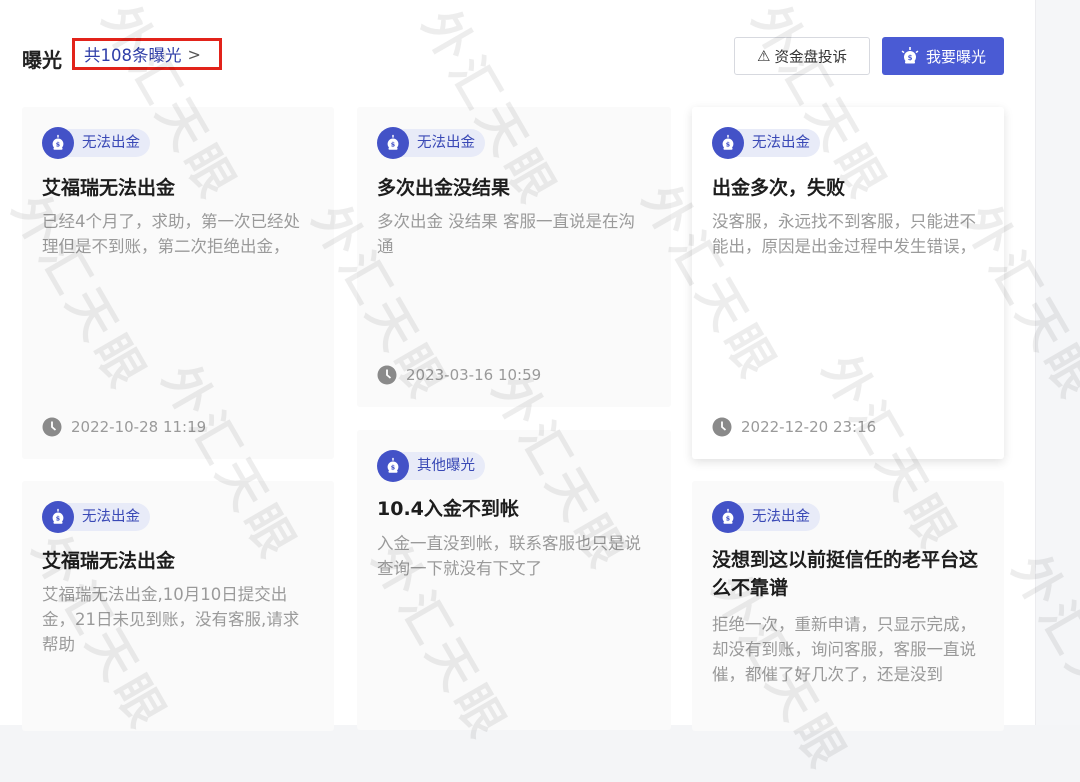  I want to click on exposure-count-link: 共108条曝光 >, so click(147, 54).